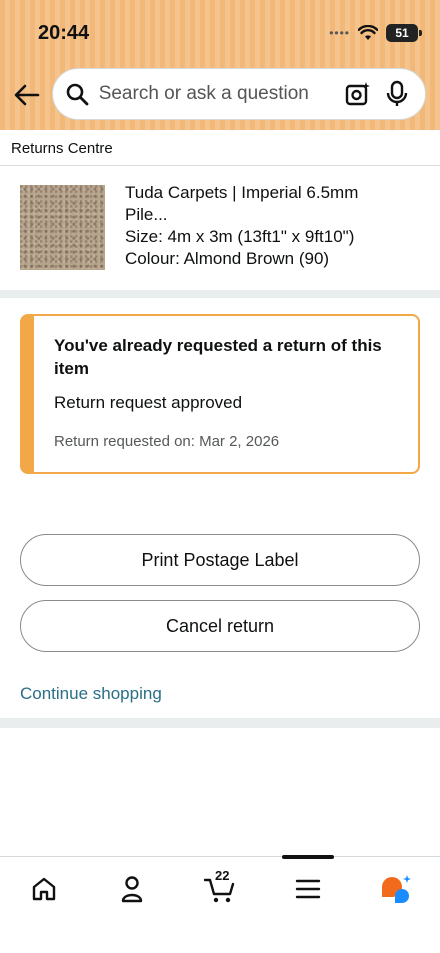 The width and height of the screenshot is (440, 953). Describe the element at coordinates (368, 32) in the screenshot. I see `wifi-icon` at that location.